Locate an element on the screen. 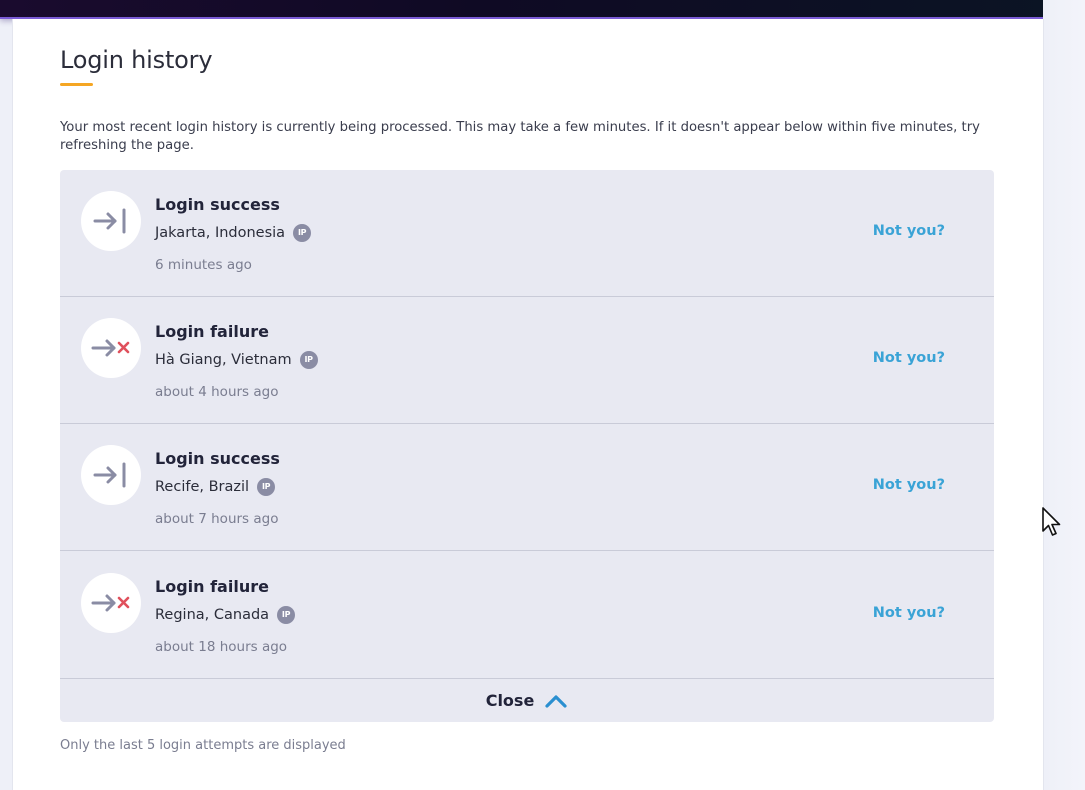  login-location: Recife, Brazil IP is located at coordinates (215, 487).